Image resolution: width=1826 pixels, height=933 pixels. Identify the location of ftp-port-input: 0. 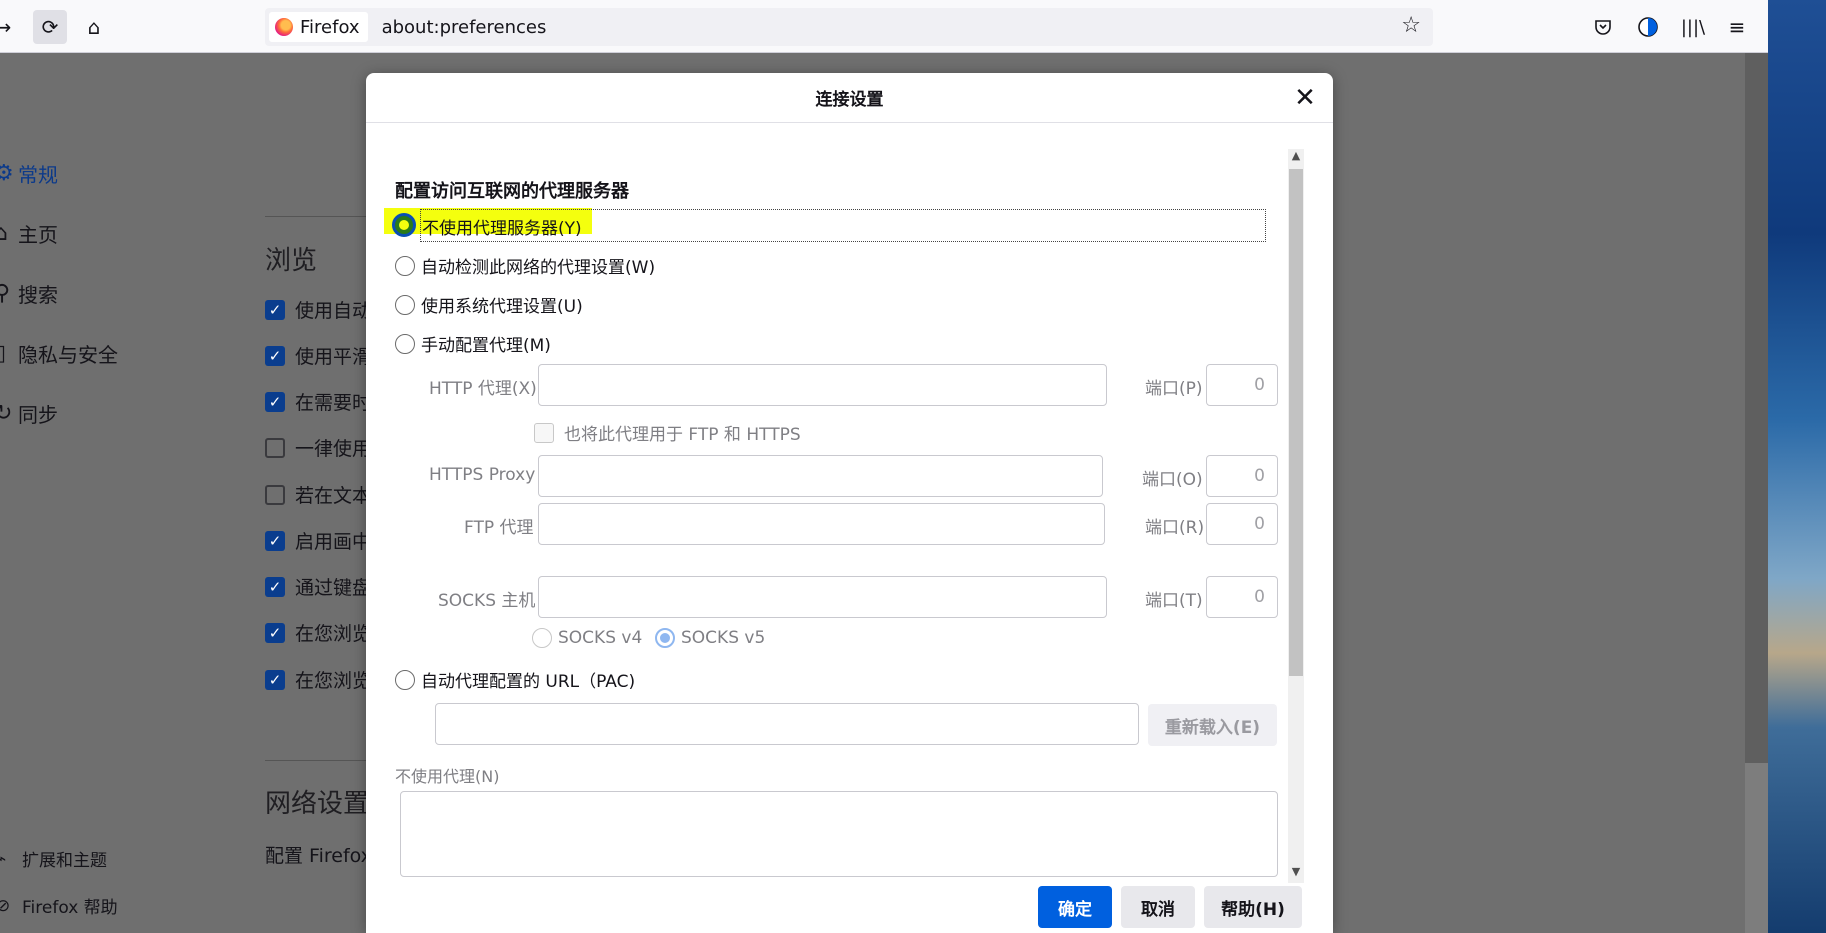
(1242, 524).